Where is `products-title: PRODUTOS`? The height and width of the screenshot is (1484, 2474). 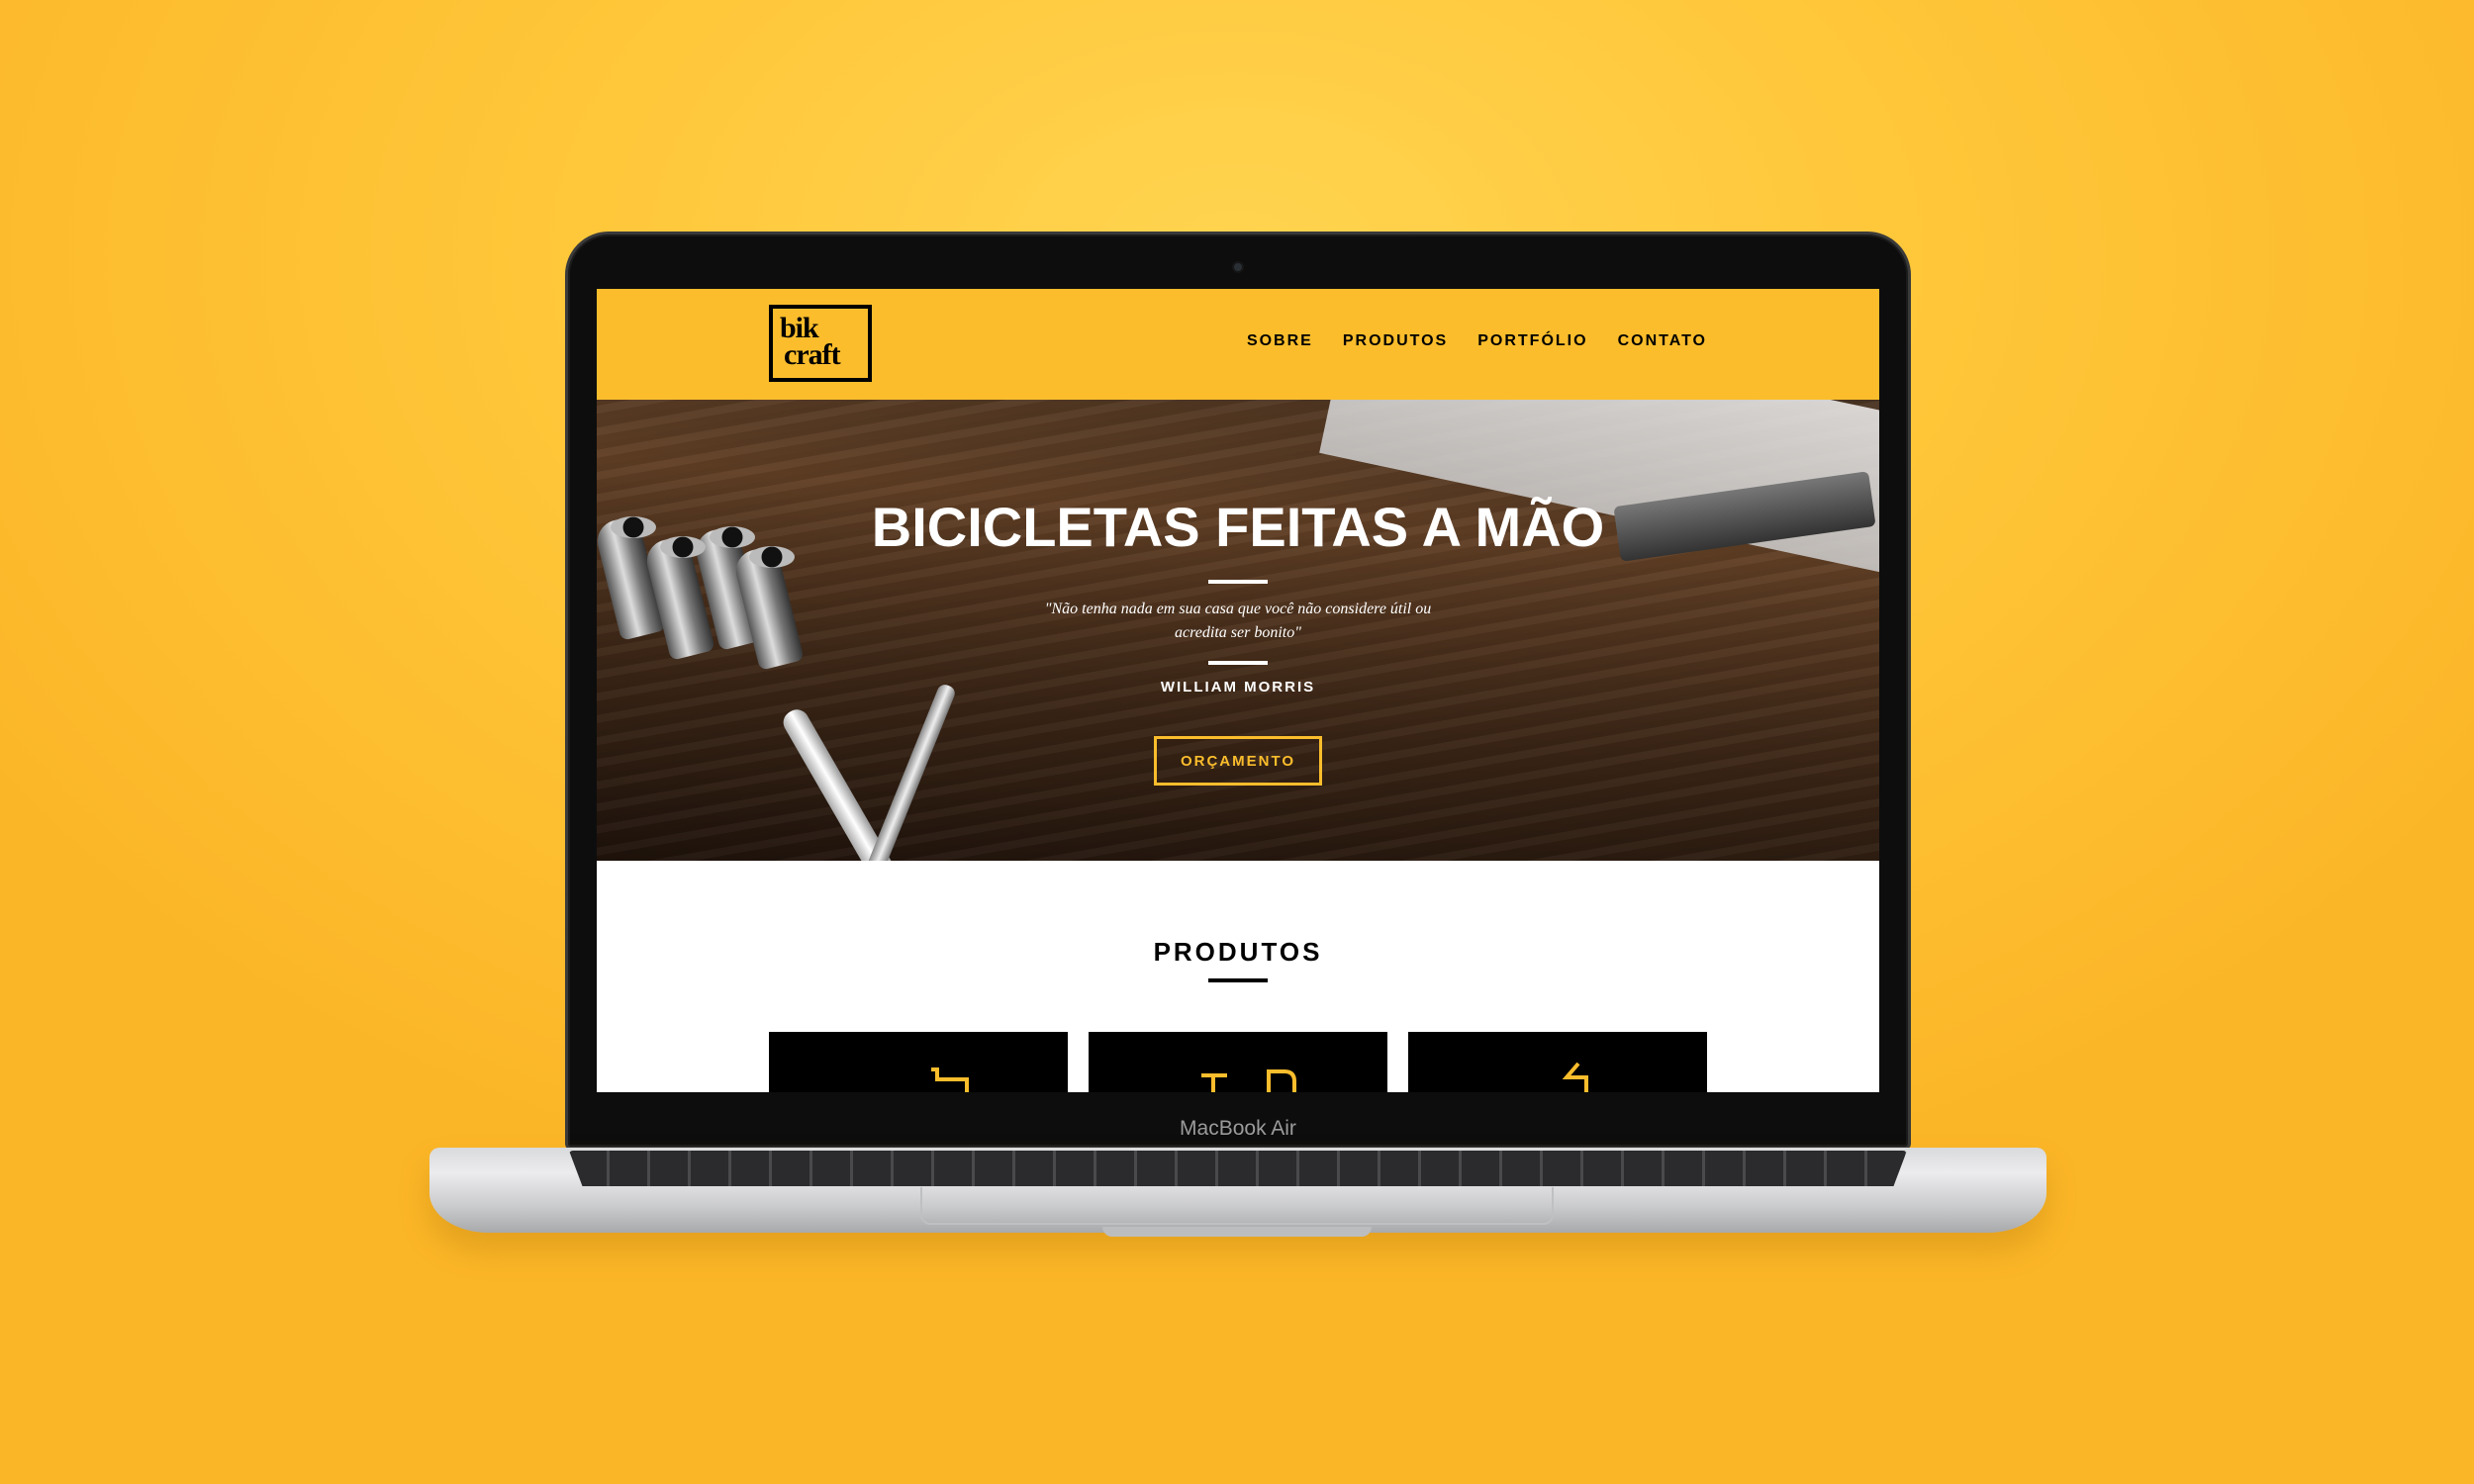
products-title: PRODUTOS is located at coordinates (1238, 952).